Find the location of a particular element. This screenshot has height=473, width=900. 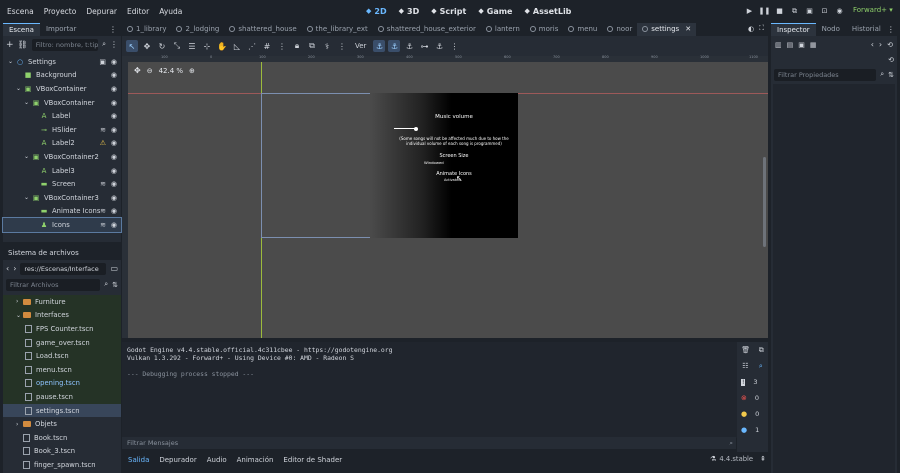

file-item: Load.tscn is located at coordinates (62, 356).